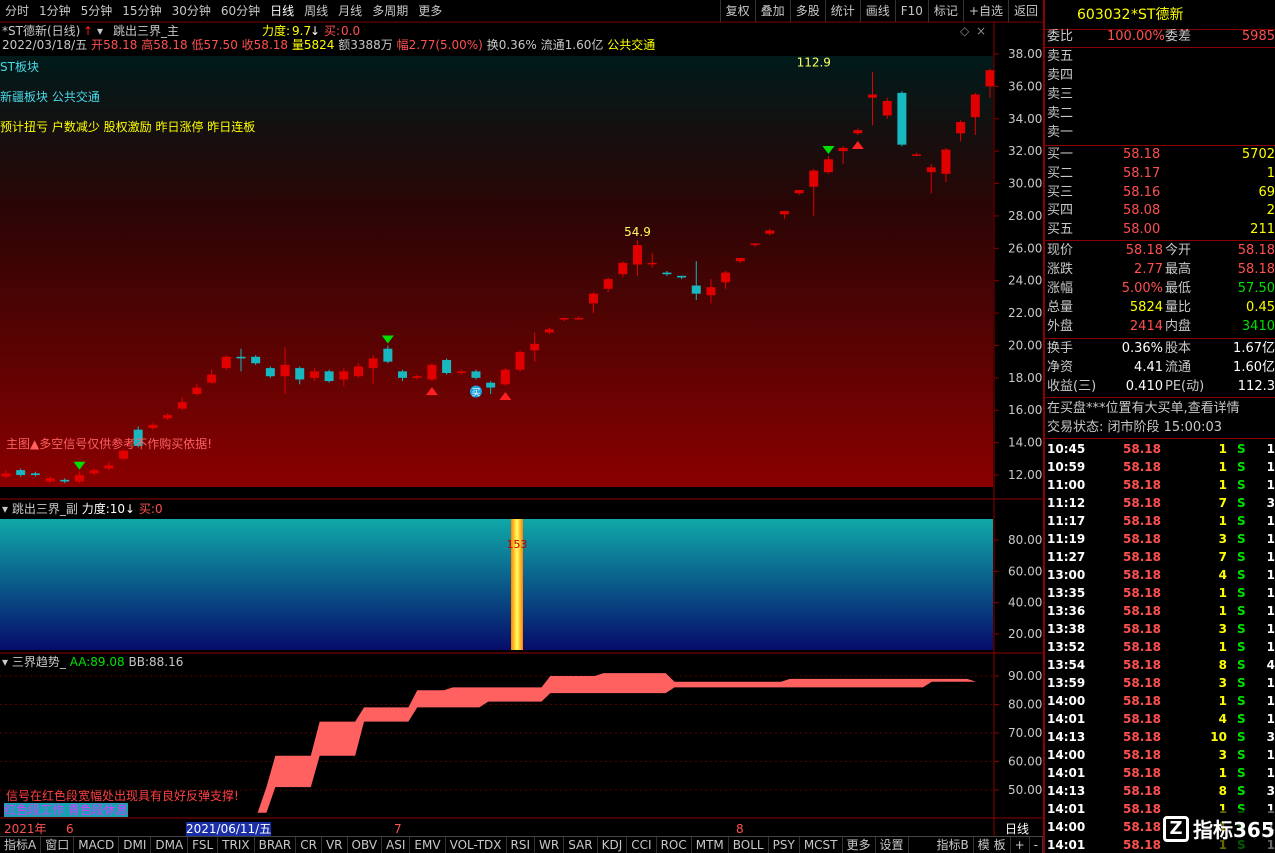  Describe the element at coordinates (985, 11) in the screenshot. I see `toolbar-button: +自选` at that location.